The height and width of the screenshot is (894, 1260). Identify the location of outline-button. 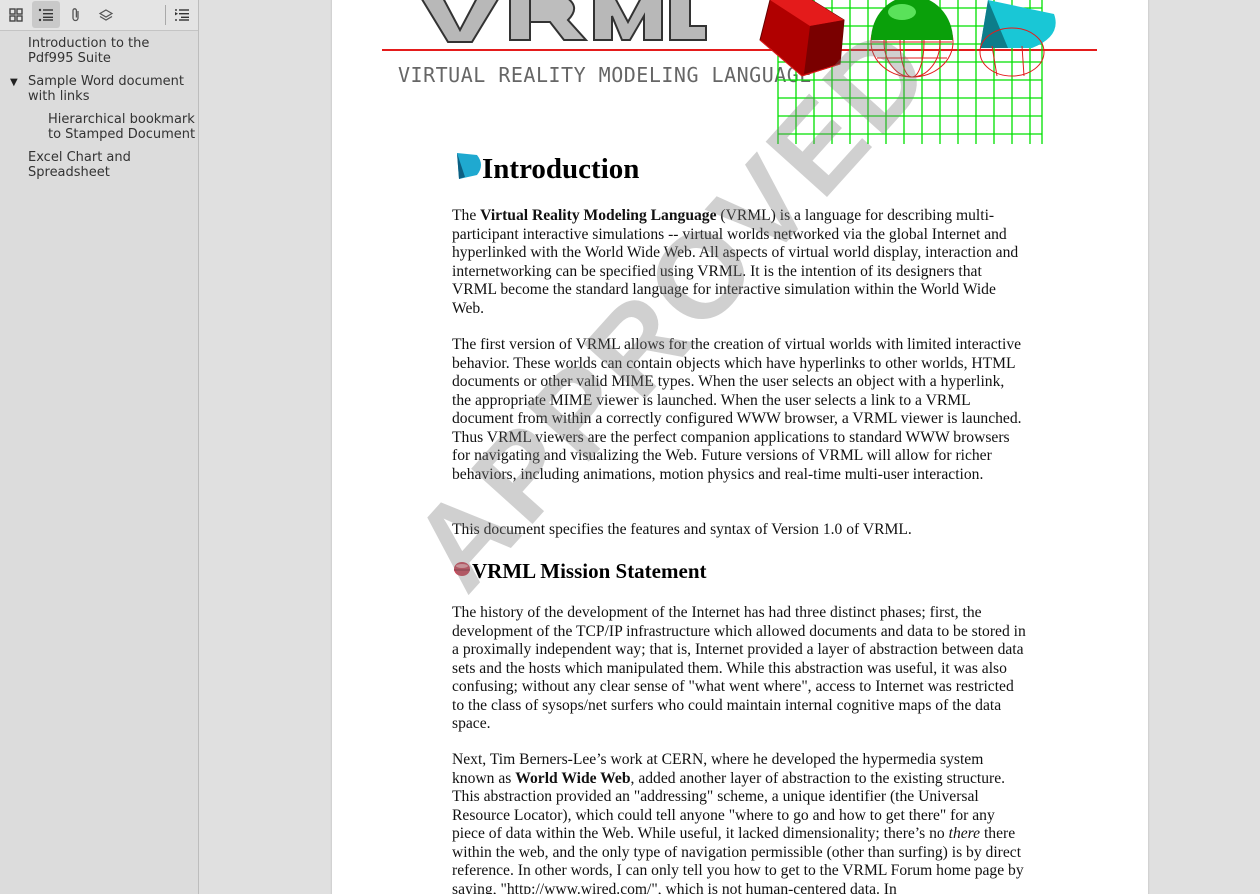
(46, 14).